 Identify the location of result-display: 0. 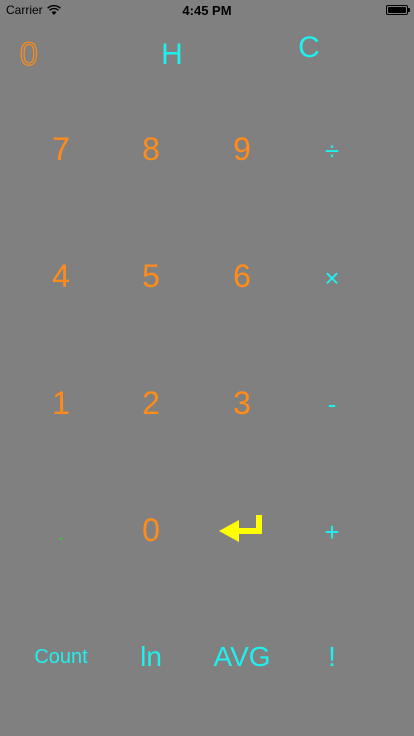
(28, 53).